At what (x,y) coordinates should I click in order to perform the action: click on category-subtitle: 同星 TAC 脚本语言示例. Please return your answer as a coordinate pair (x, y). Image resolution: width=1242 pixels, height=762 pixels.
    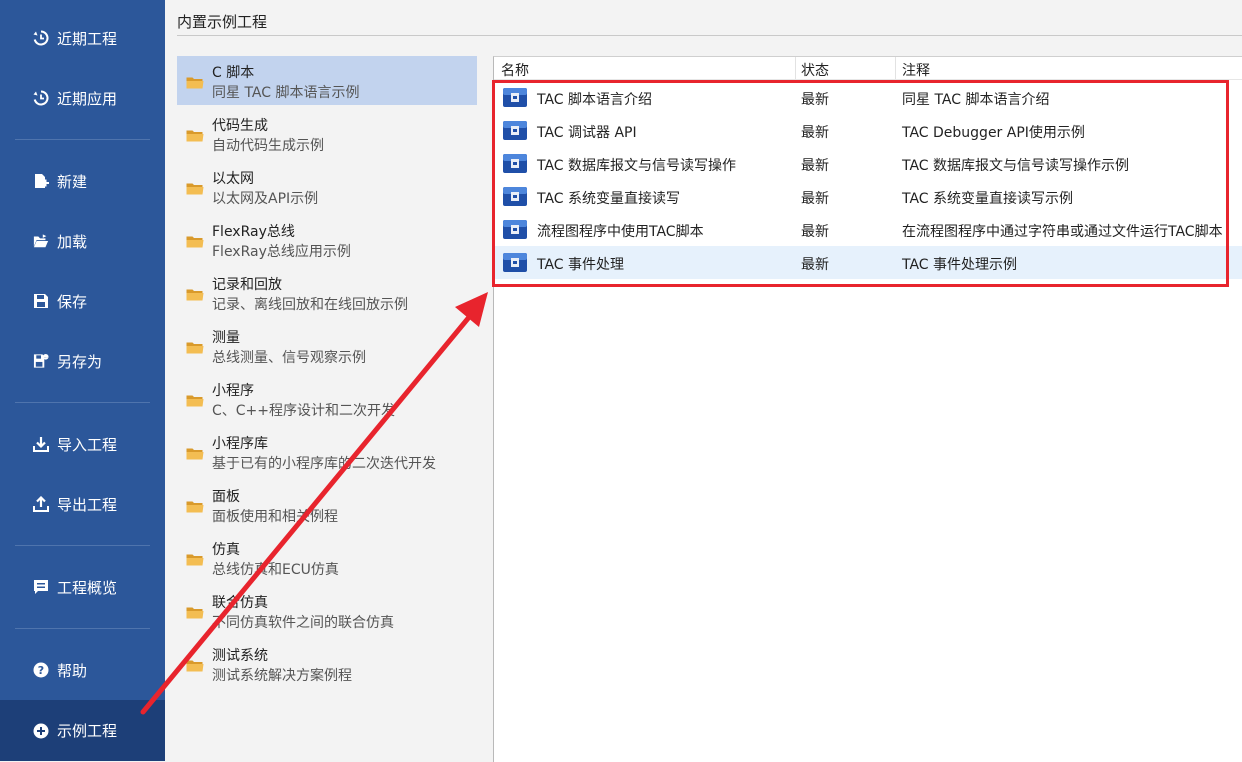
    Looking at the image, I should click on (286, 93).